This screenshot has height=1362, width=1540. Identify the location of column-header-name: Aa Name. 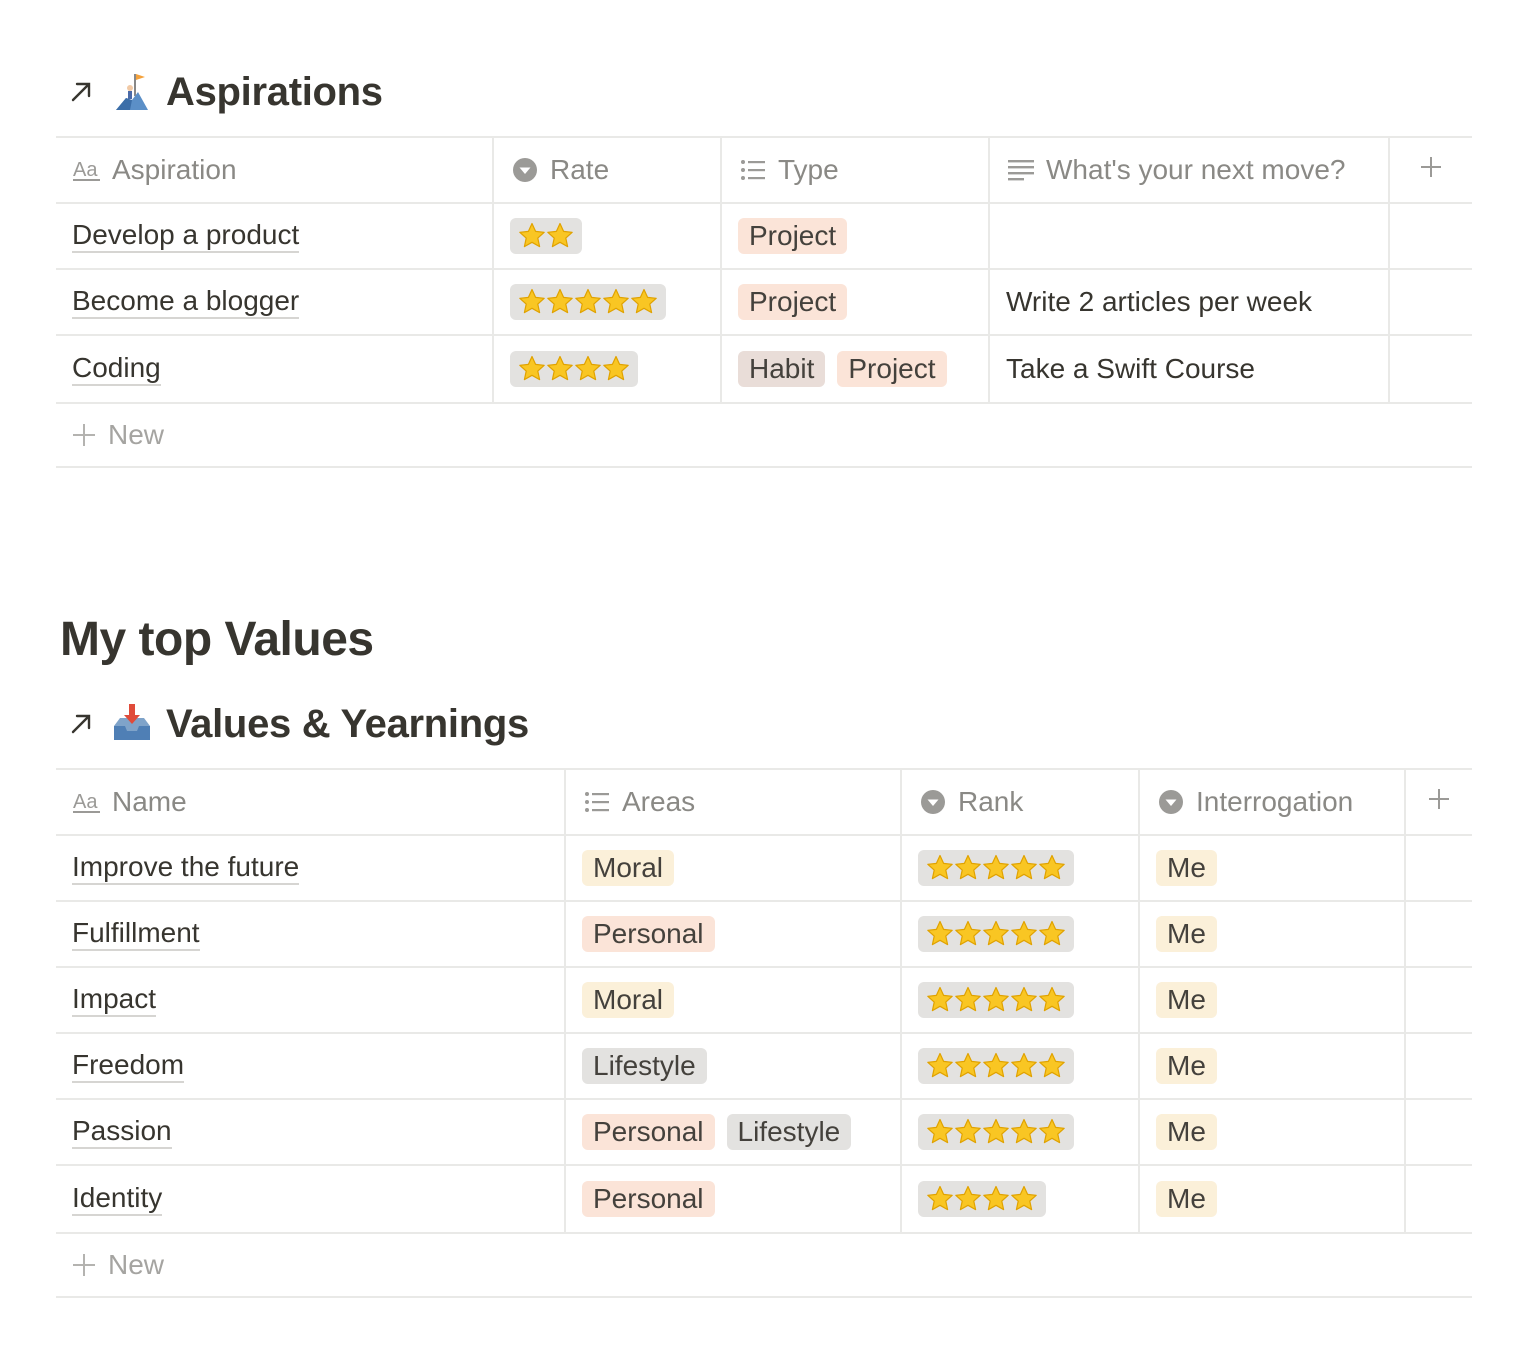
(311, 802).